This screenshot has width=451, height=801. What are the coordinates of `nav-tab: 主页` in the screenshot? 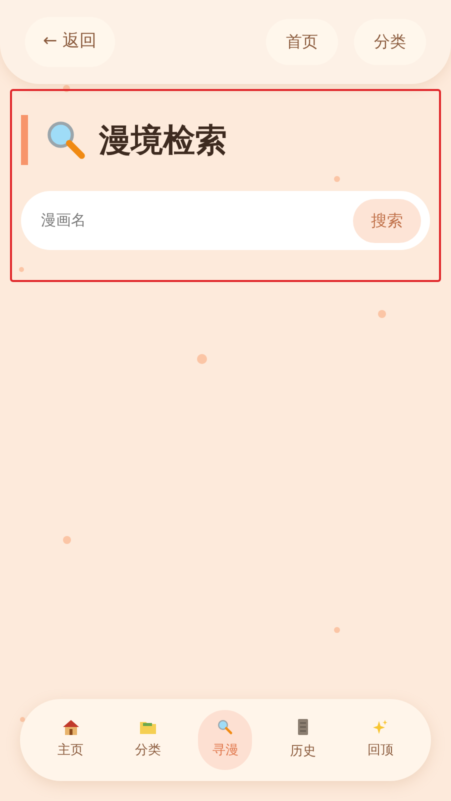 It's located at (71, 740).